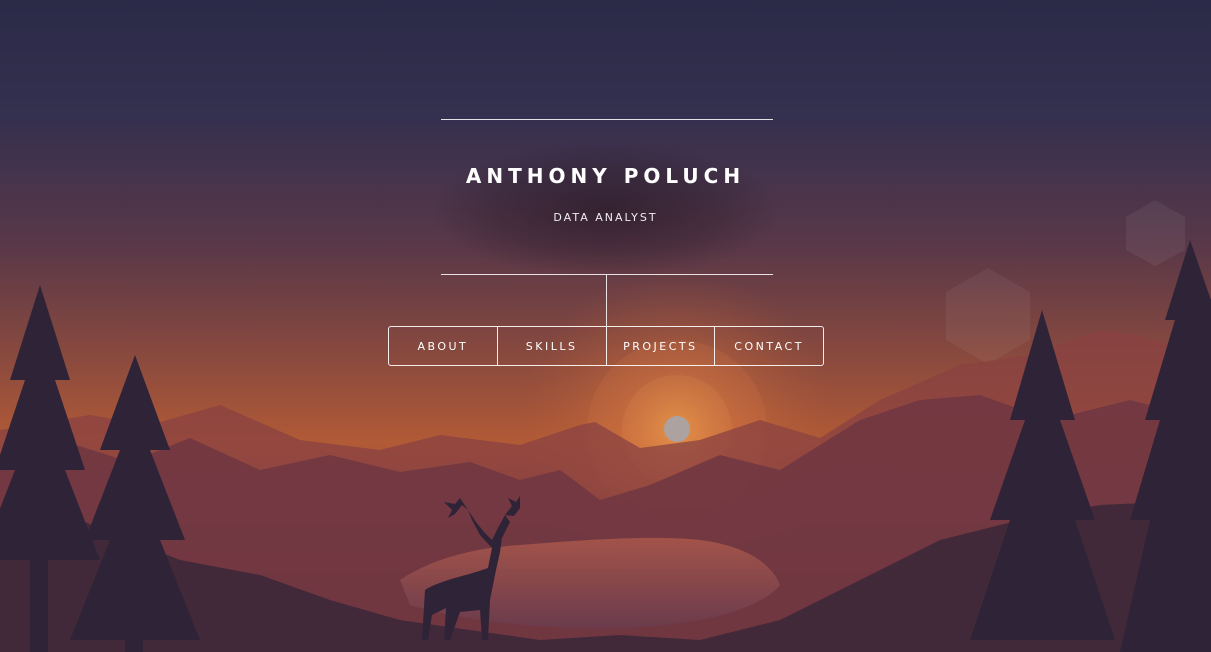  I want to click on page-subtitle: DATA ANALYST, so click(605, 217).